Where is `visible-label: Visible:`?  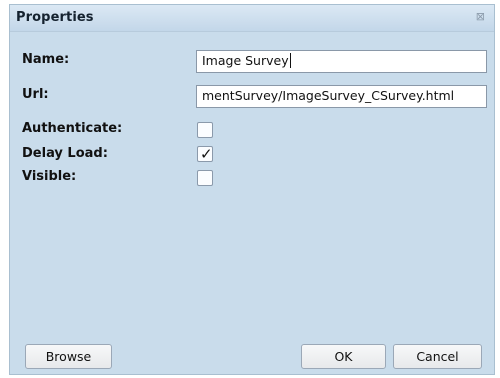 visible-label: Visible: is located at coordinates (49, 176).